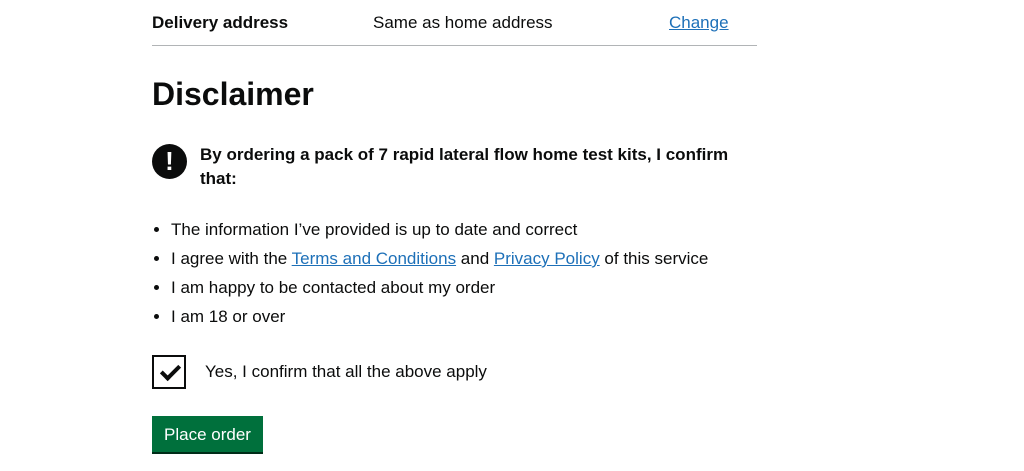 The width and height of the screenshot is (1024, 471). What do you see at coordinates (463, 22) in the screenshot?
I see `summary-value: Same as home address` at bounding box center [463, 22].